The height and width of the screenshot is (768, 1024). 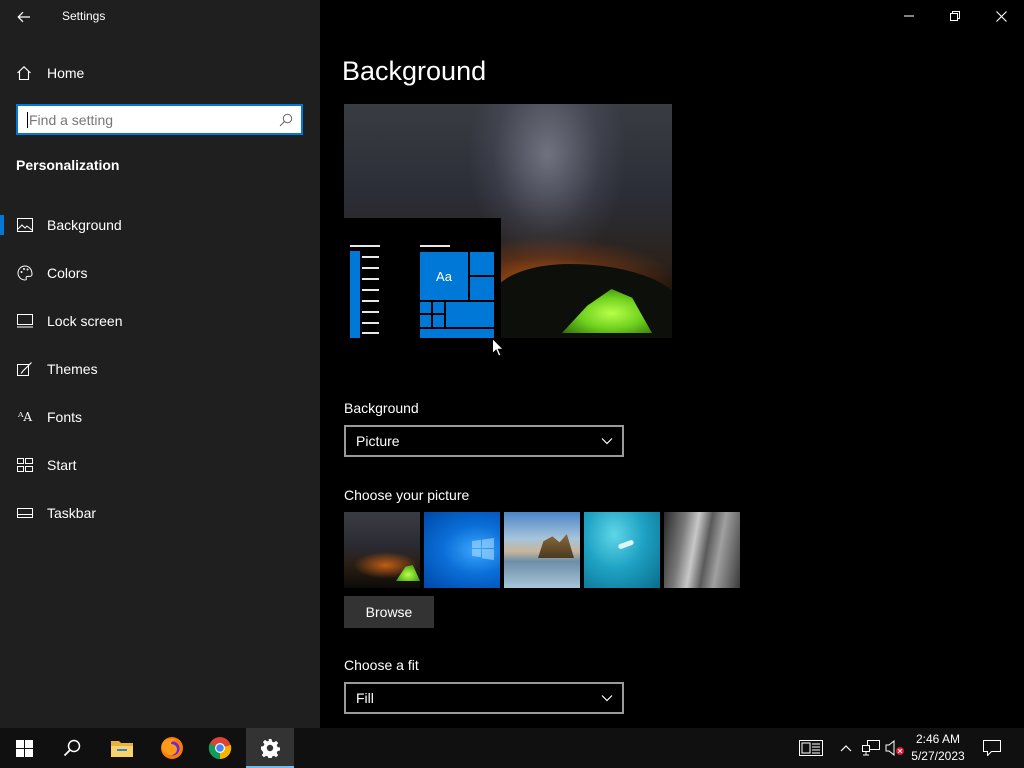 What do you see at coordinates (160, 513) in the screenshot?
I see `sidebar-item-taskbar: Taskbar` at bounding box center [160, 513].